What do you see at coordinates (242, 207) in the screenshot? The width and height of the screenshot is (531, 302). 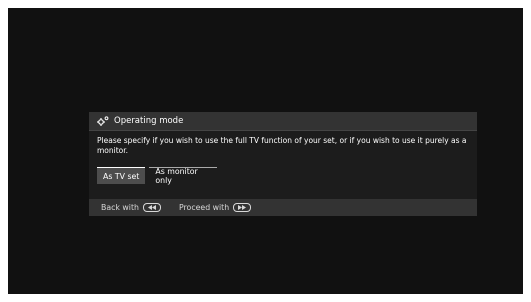 I see `fast-forward-button-icon` at bounding box center [242, 207].